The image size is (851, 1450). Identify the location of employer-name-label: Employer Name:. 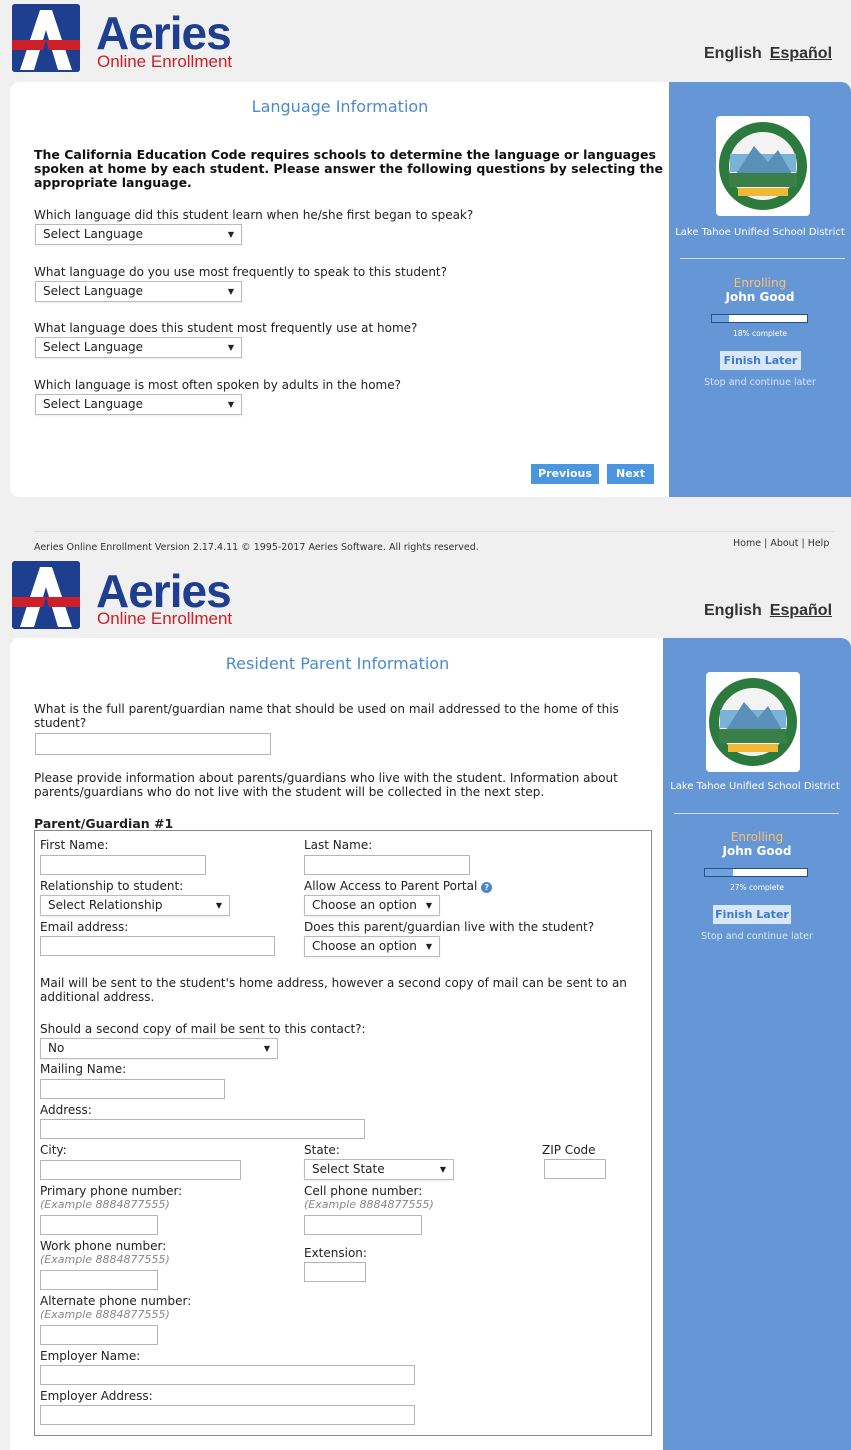
(90, 1356).